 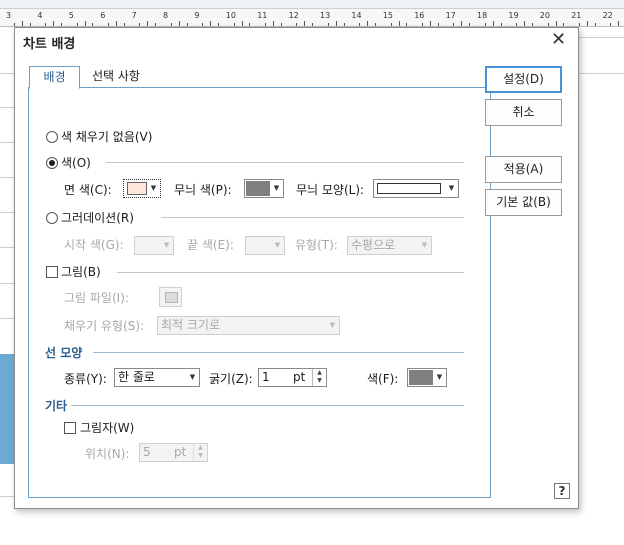 What do you see at coordinates (97, 217) in the screenshot?
I see `gradient-label: 그러데이션(R)` at bounding box center [97, 217].